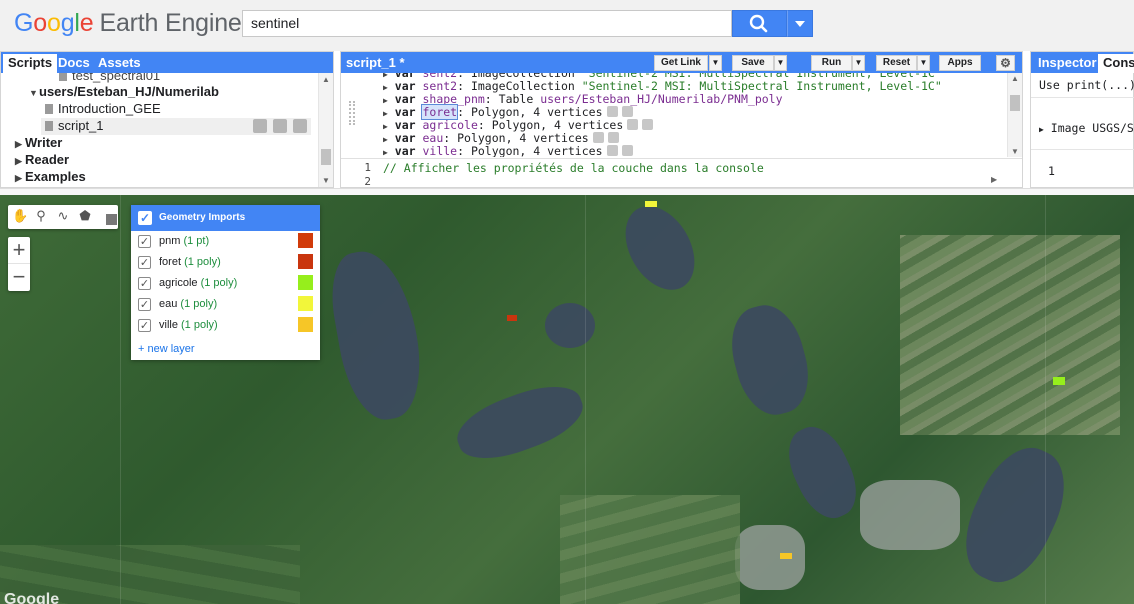  I want to click on scrollbar: ▲ ▼, so click(325, 130).